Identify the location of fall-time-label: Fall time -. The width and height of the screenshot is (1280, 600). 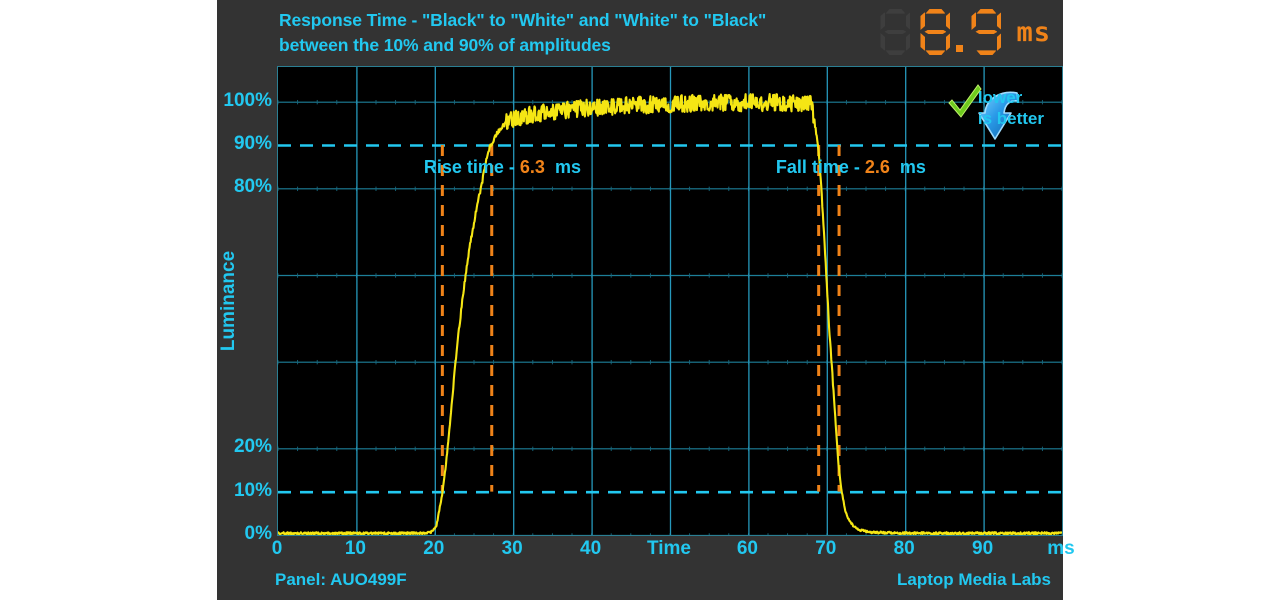
(817, 167).